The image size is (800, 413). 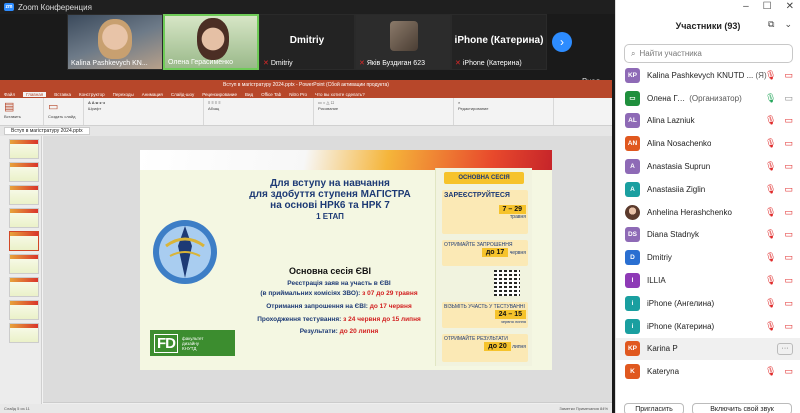 I want to click on ribbon-label: Создать слайд, so click(x=62, y=116).